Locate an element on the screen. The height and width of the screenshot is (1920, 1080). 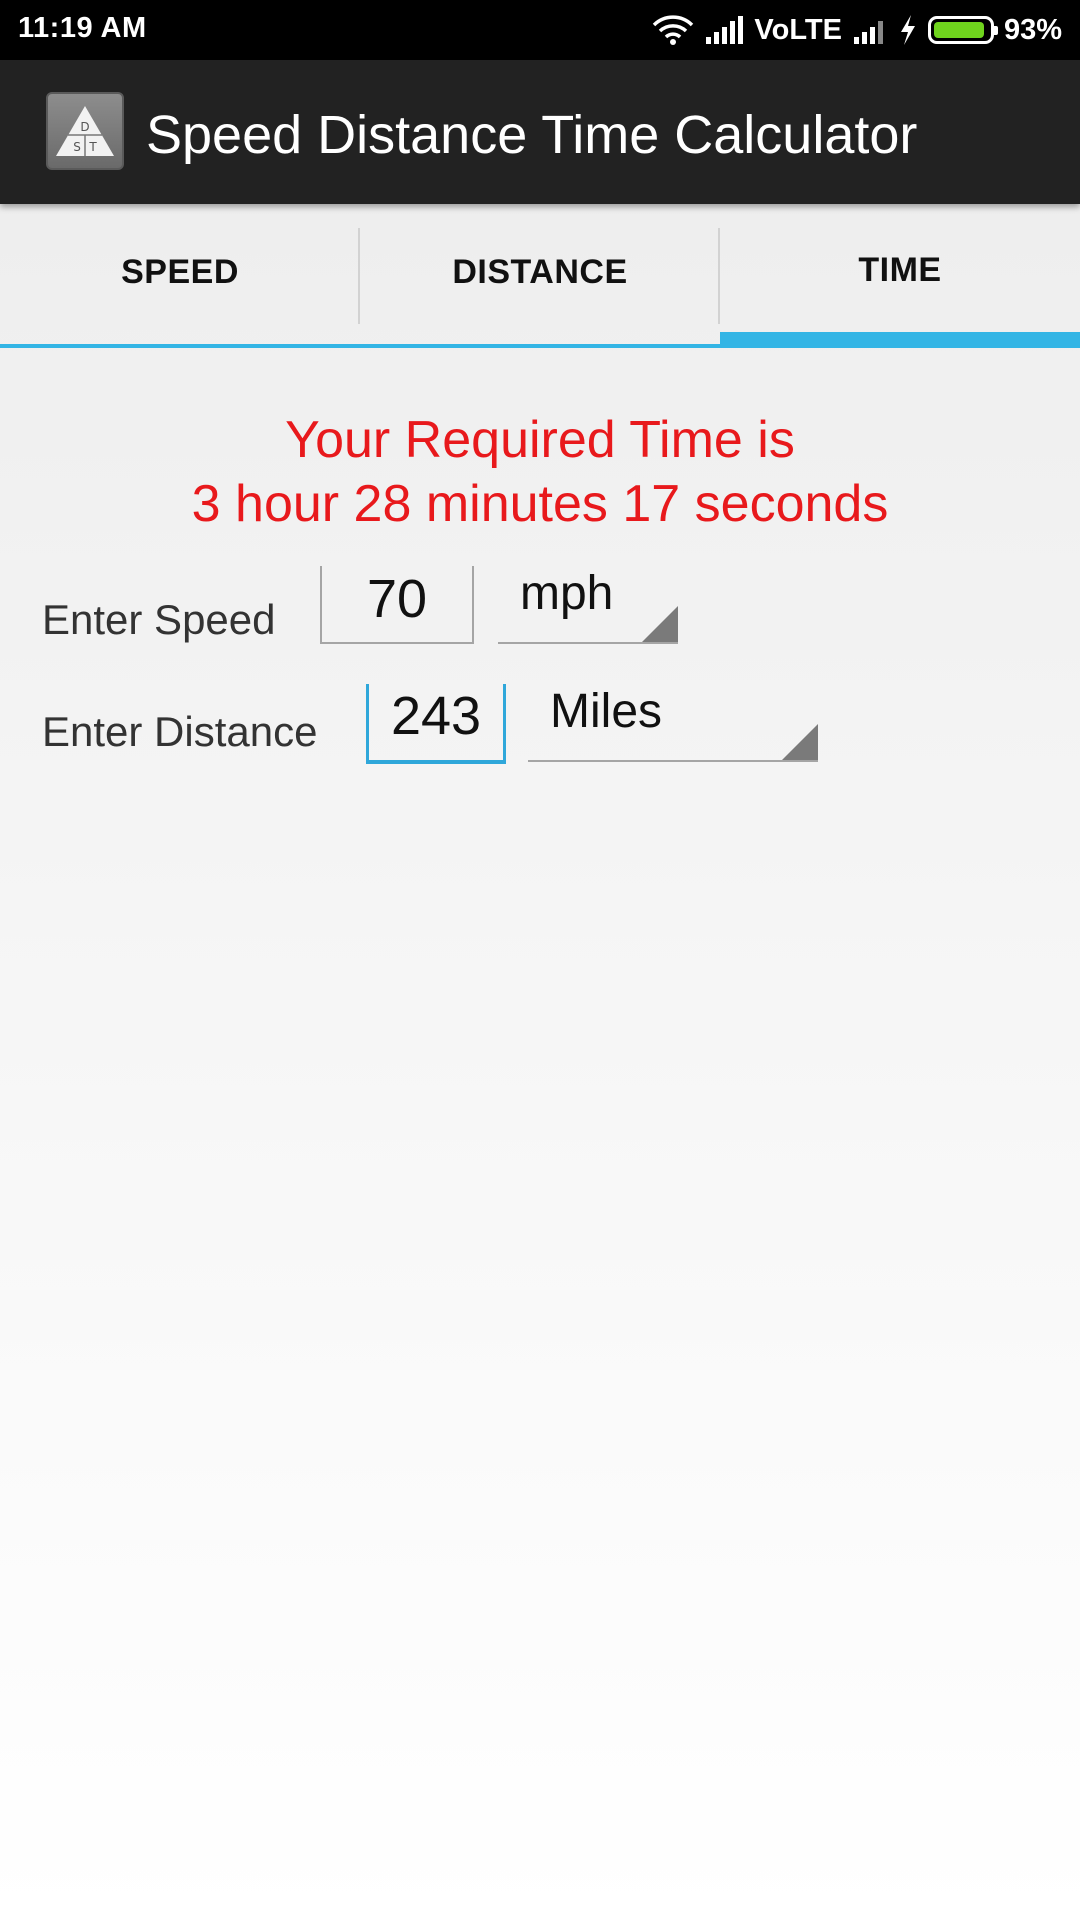
battery-icon is located at coordinates (962, 30).